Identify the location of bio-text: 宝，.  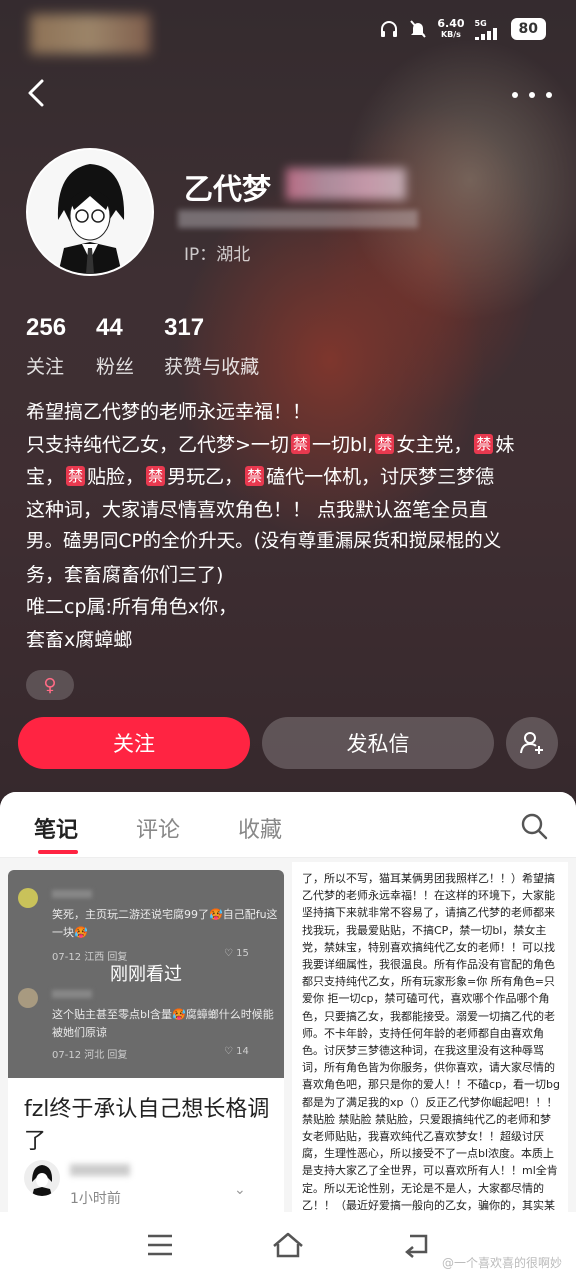
(45, 477).